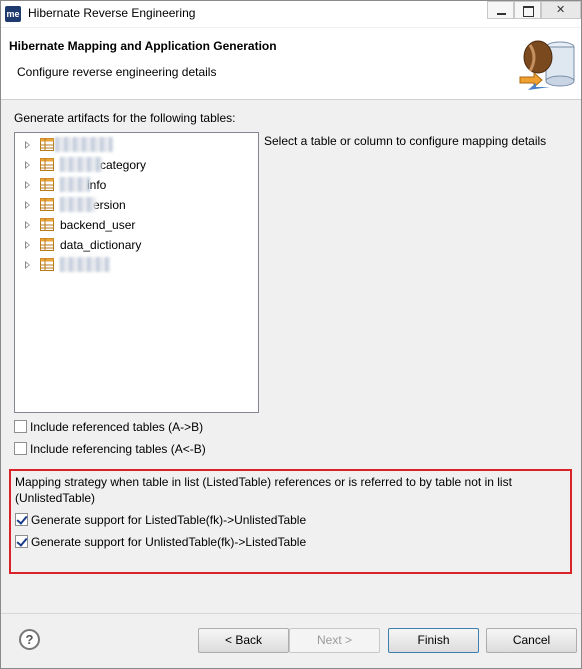  I want to click on unlisted-to-listed-checkbox, so click(21, 541).